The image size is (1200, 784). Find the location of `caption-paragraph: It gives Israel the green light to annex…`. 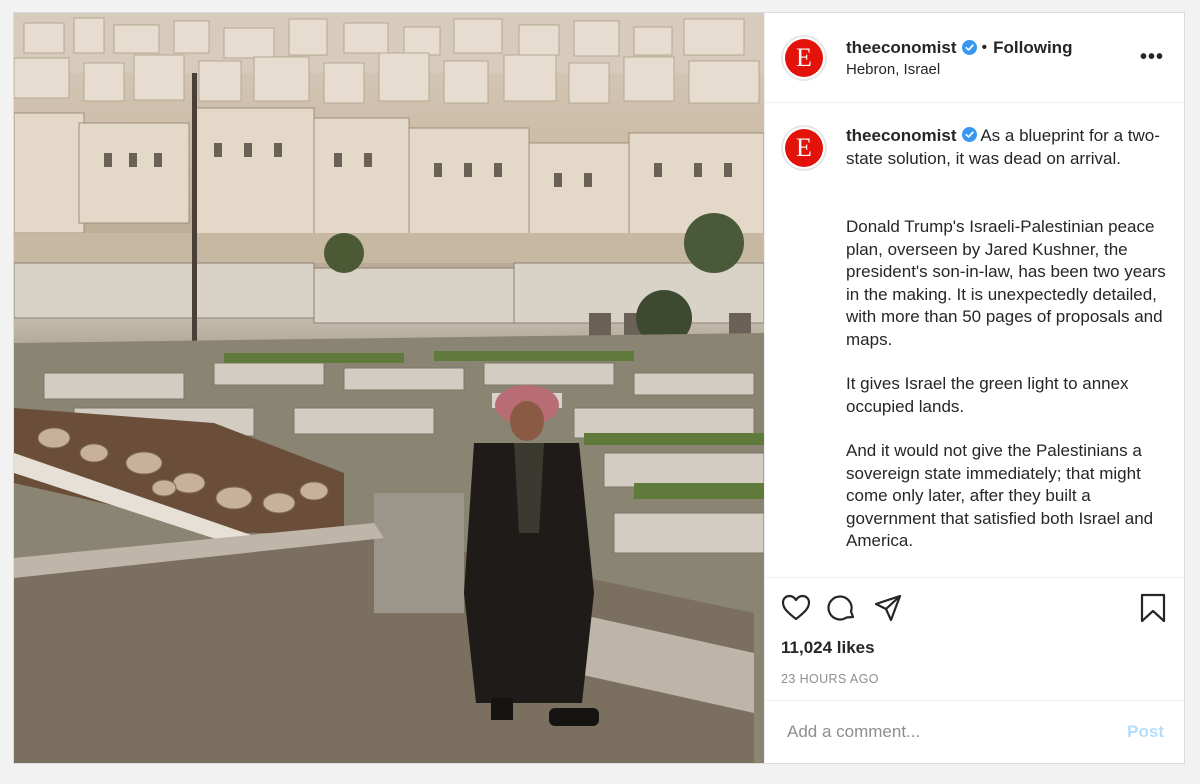

caption-paragraph: It gives Israel the green light to annex… is located at coordinates (987, 395).